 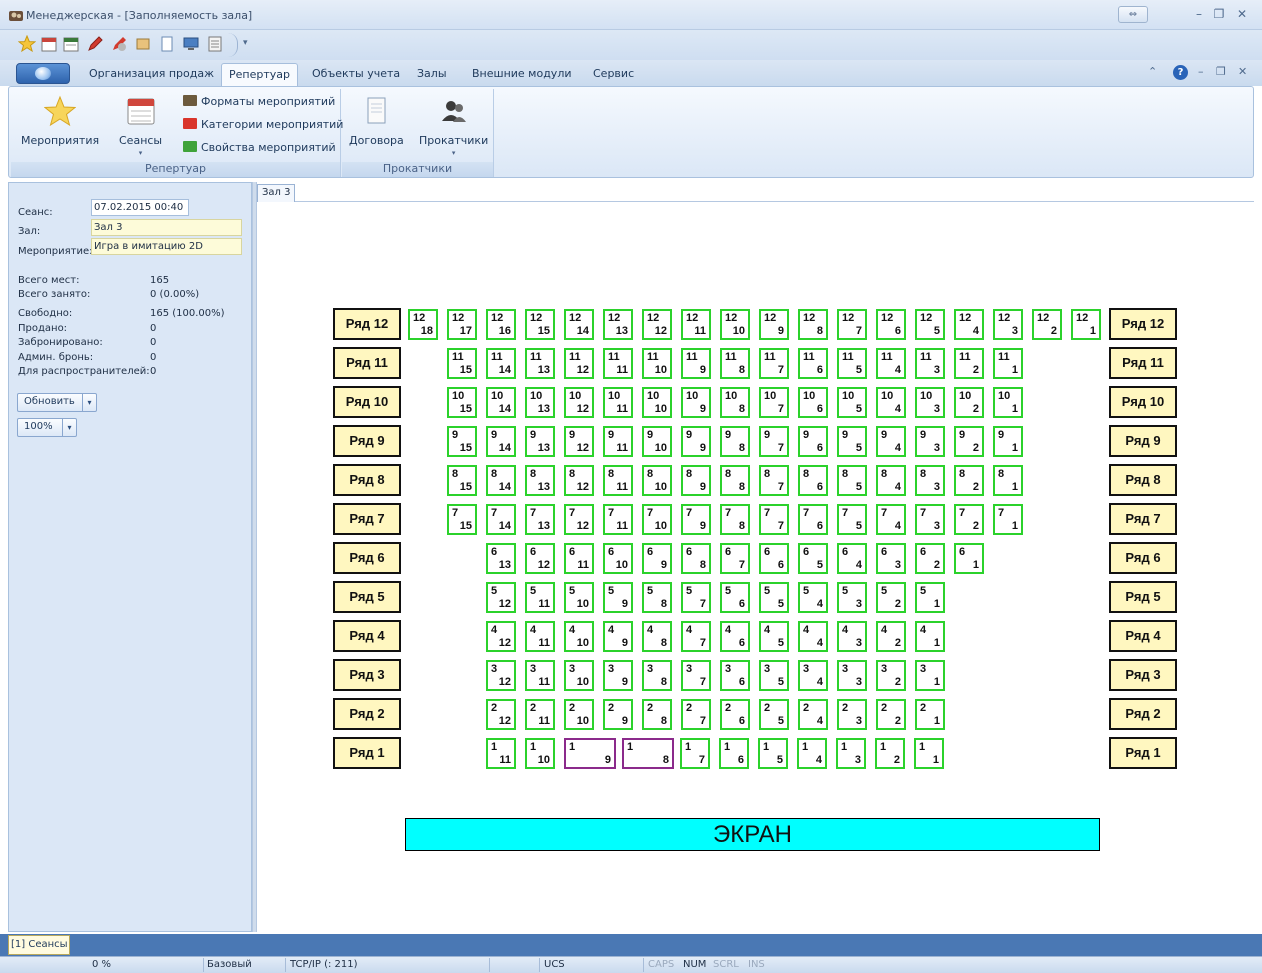 What do you see at coordinates (735, 480) in the screenshot?
I see `seat: 88` at bounding box center [735, 480].